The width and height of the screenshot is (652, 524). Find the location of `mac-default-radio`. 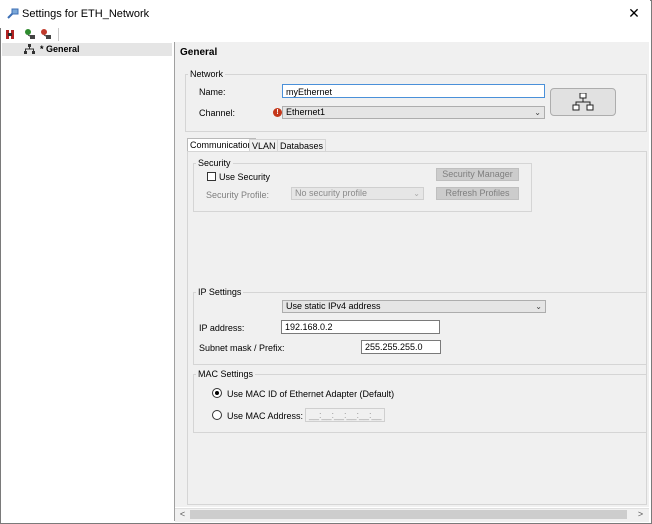

mac-default-radio is located at coordinates (217, 393).